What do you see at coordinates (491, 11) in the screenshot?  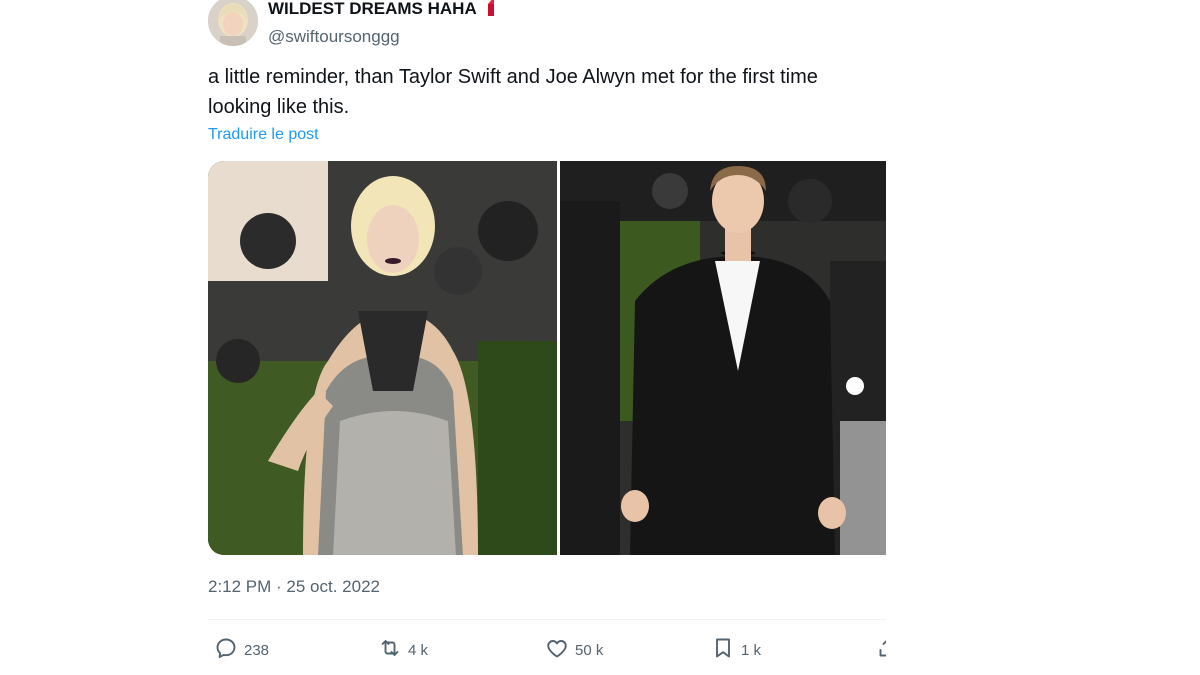 I see `red-lipstick-icon` at bounding box center [491, 11].